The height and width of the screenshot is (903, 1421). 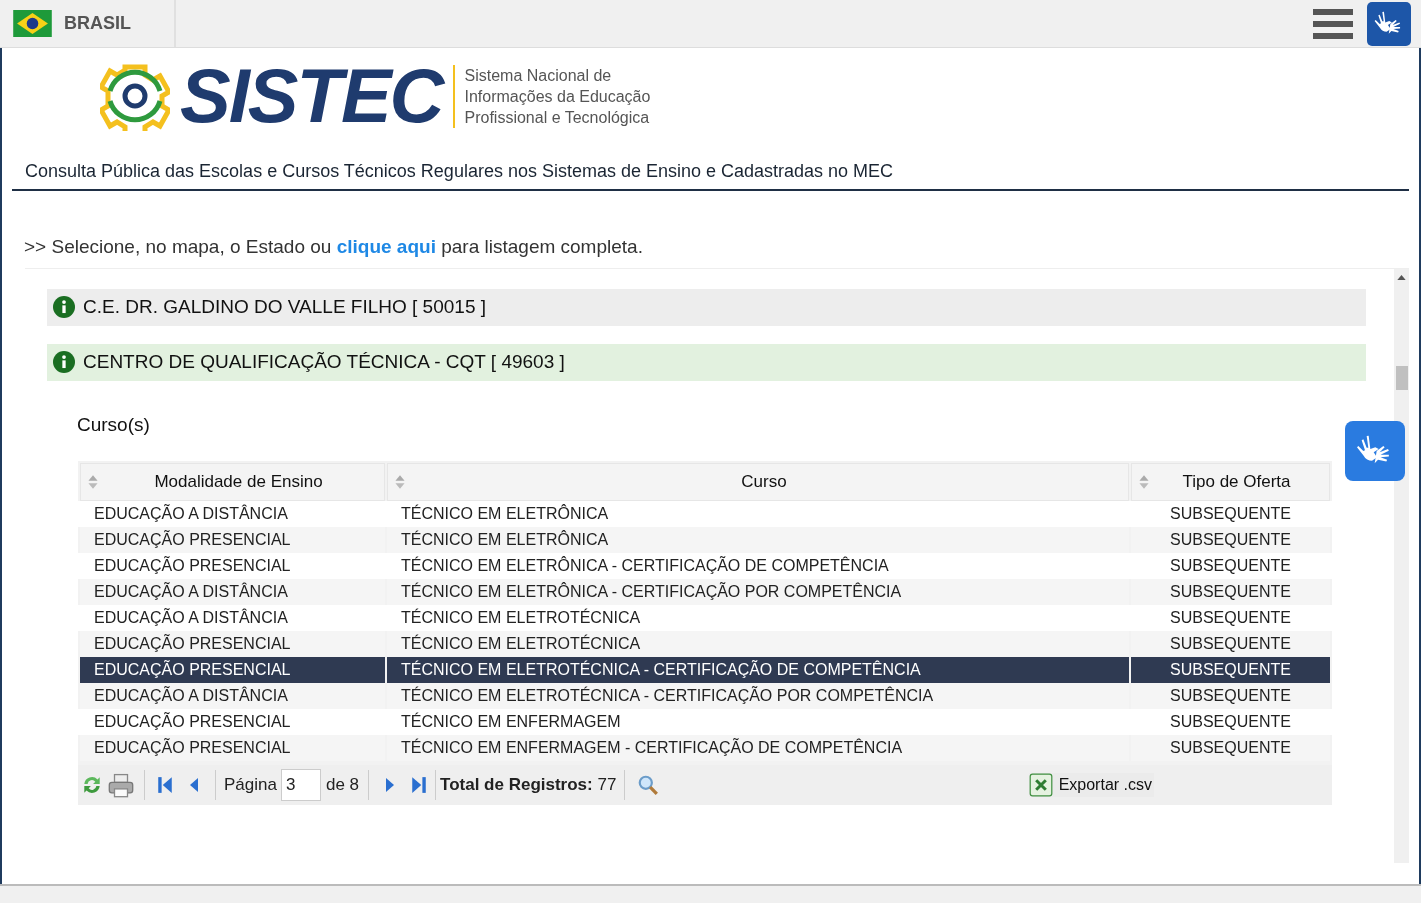 What do you see at coordinates (648, 785) in the screenshot?
I see `search-icon` at bounding box center [648, 785].